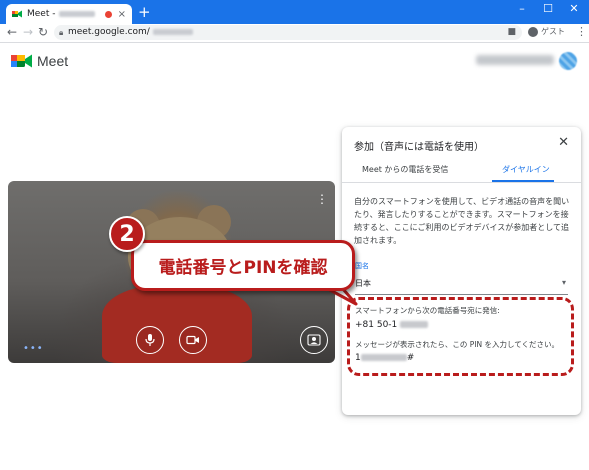  What do you see at coordinates (22, 61) in the screenshot?
I see `meet-logo-icon` at bounding box center [22, 61].